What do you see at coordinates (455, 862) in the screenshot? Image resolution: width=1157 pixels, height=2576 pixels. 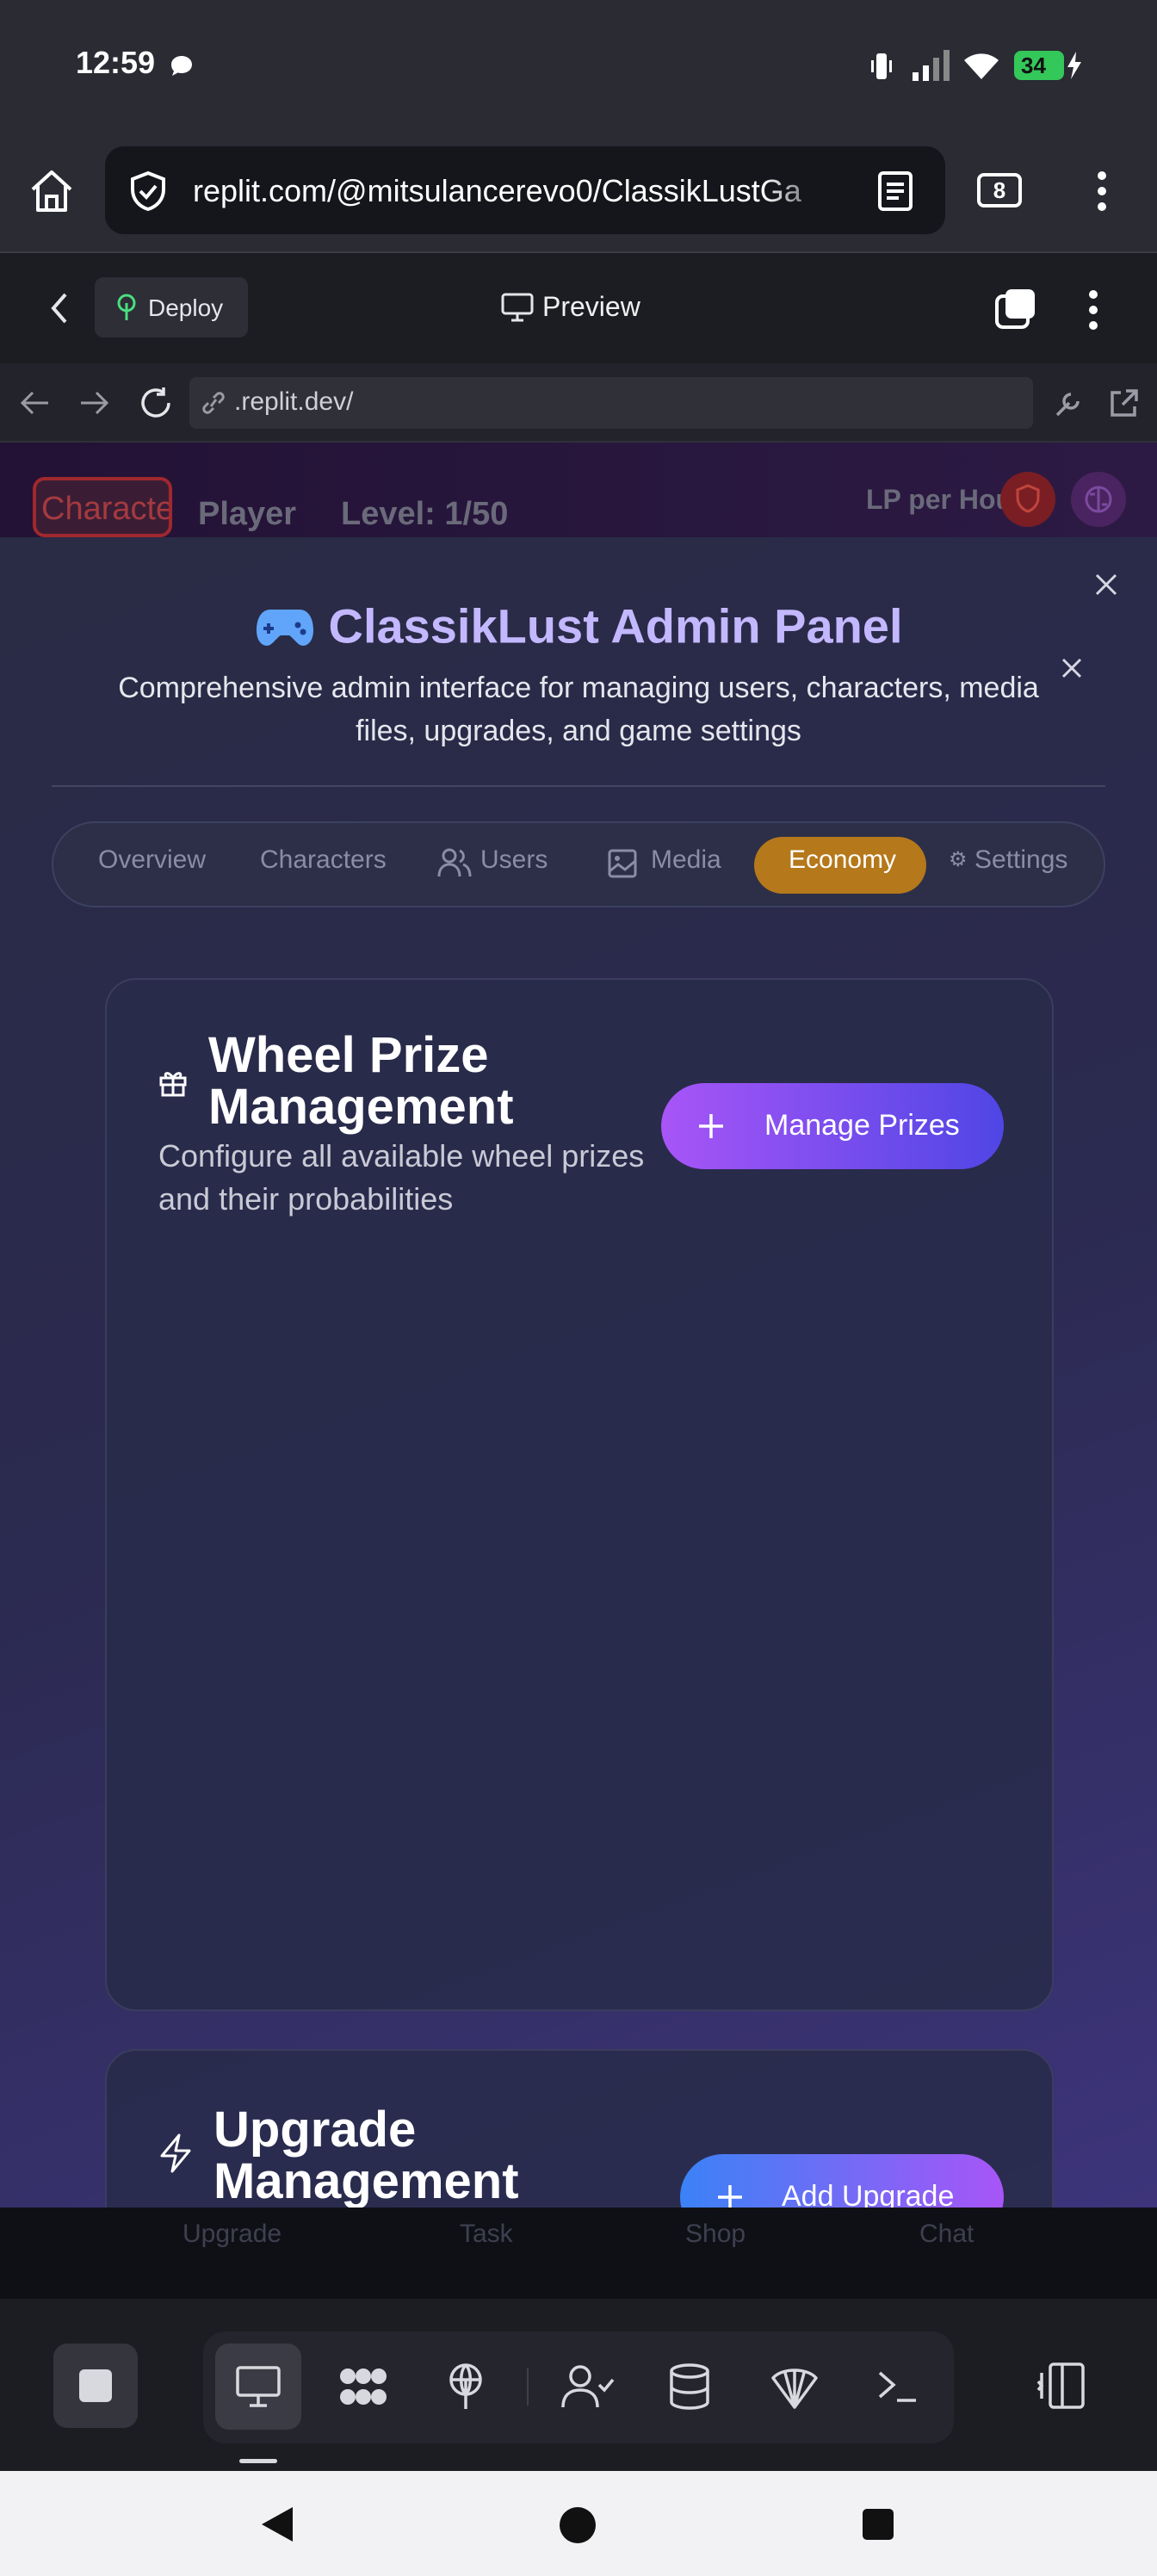 I see `users-icon` at bounding box center [455, 862].